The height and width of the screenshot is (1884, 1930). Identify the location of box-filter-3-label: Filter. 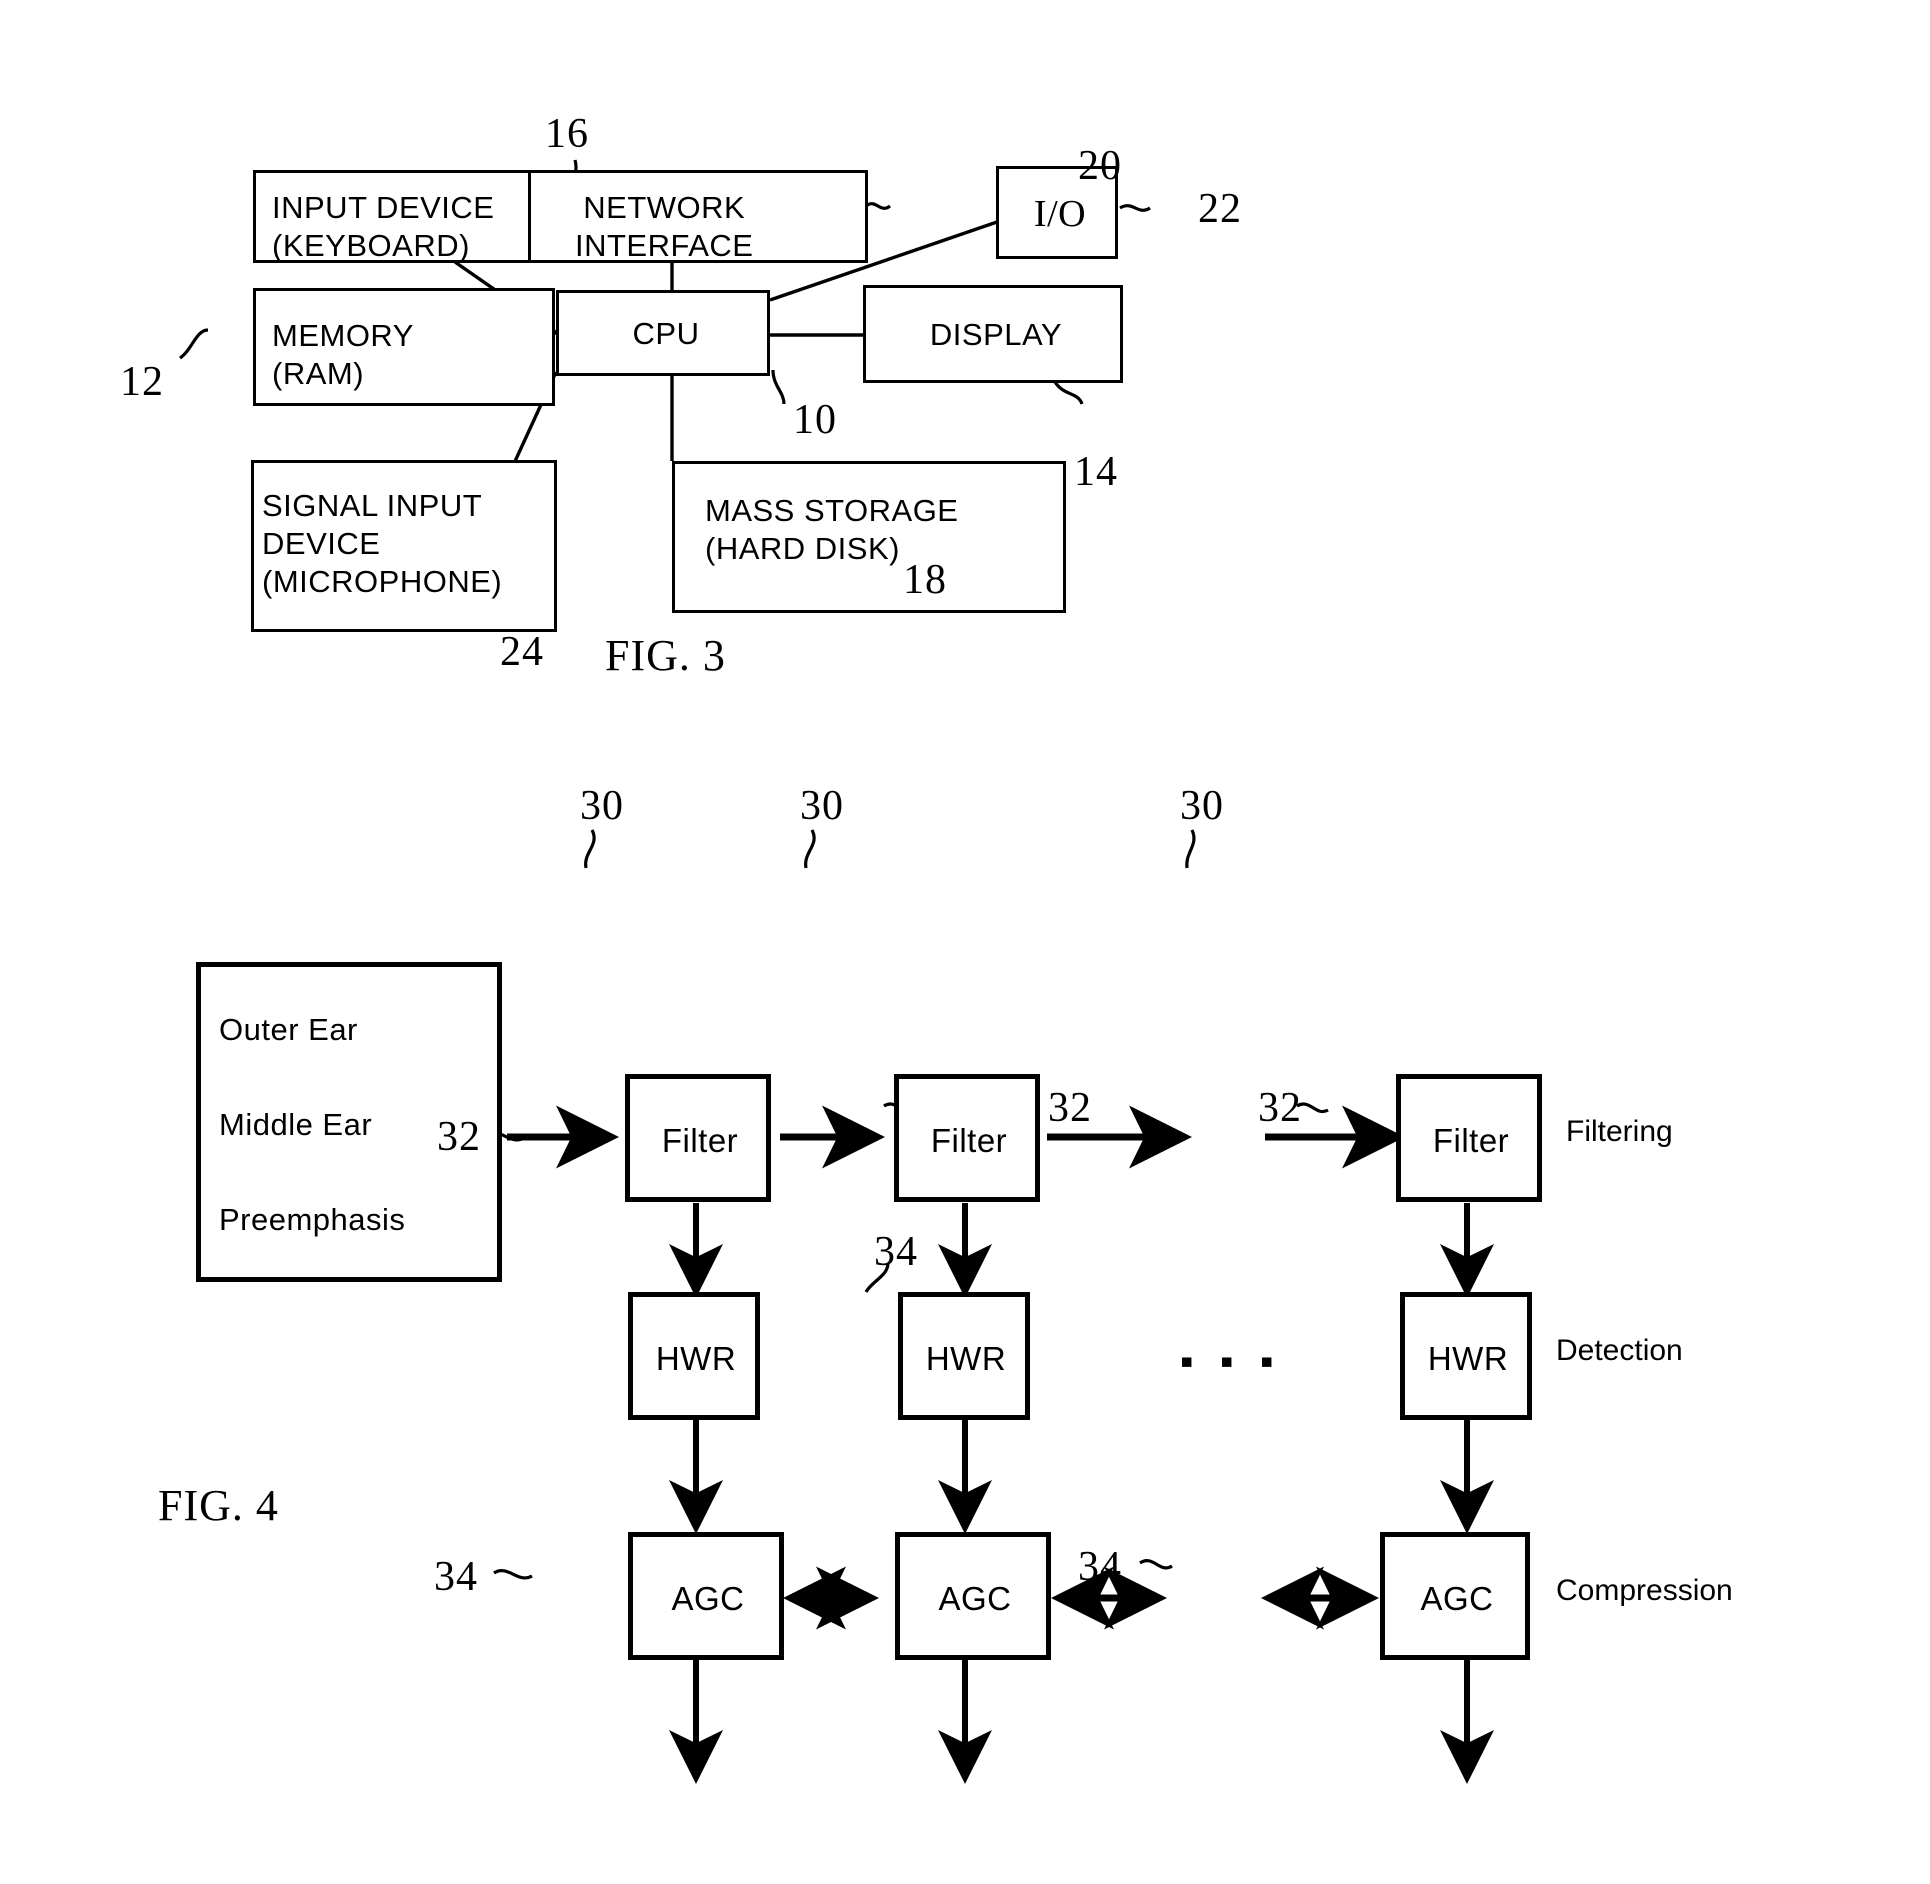
(1471, 1140).